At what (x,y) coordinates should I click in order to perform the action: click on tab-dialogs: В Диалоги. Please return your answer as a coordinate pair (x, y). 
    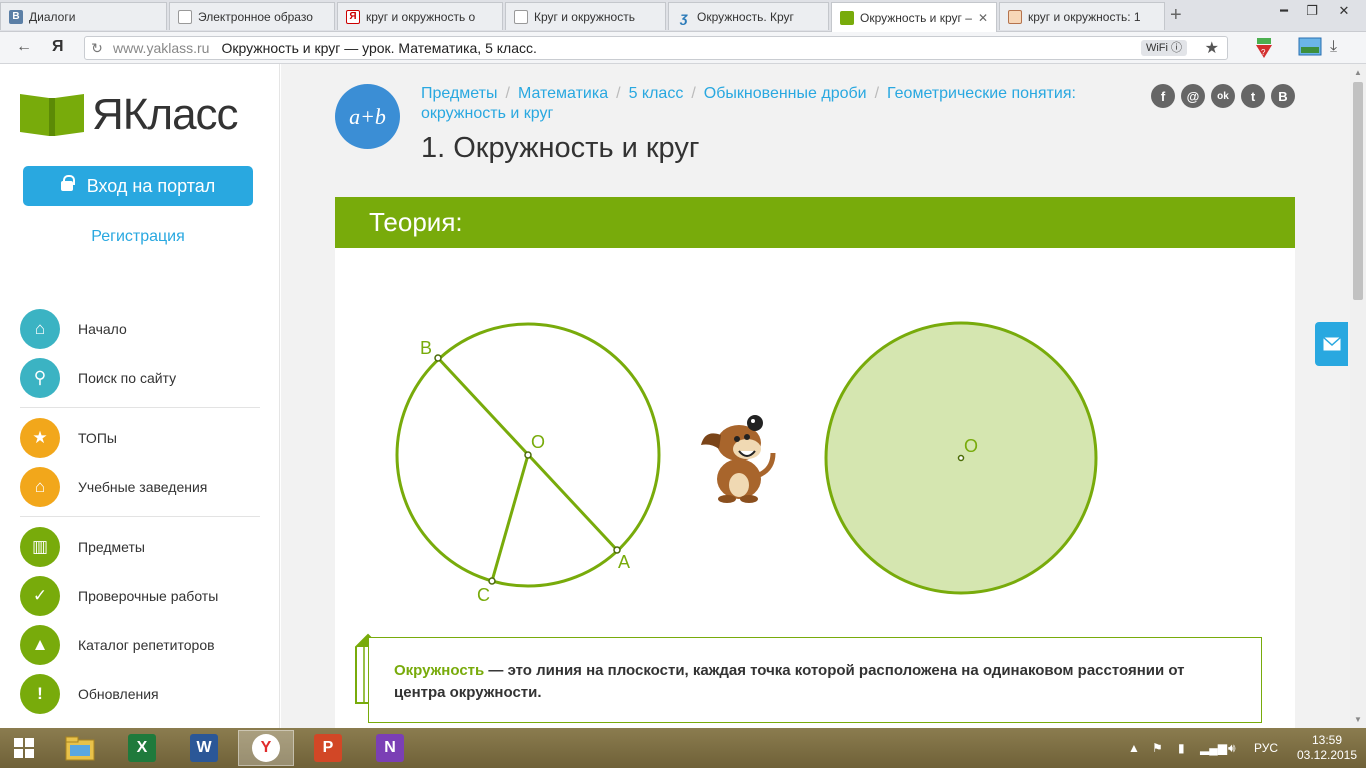
    Looking at the image, I should click on (83, 16).